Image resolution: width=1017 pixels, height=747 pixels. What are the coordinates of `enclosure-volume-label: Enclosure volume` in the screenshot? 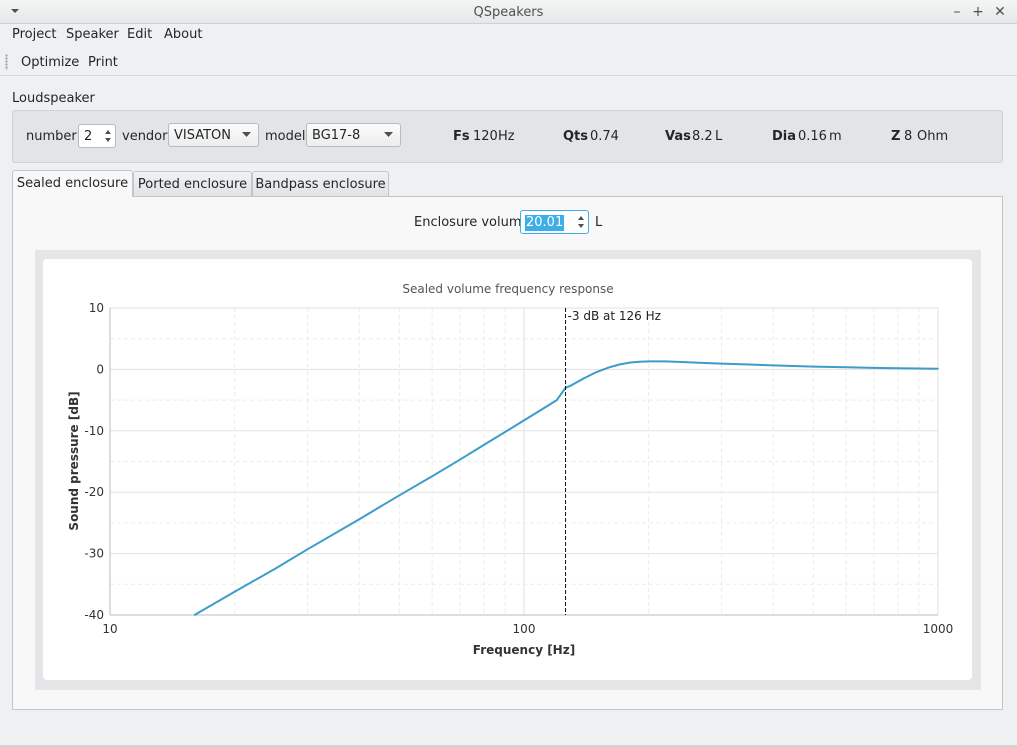 It's located at (472, 222).